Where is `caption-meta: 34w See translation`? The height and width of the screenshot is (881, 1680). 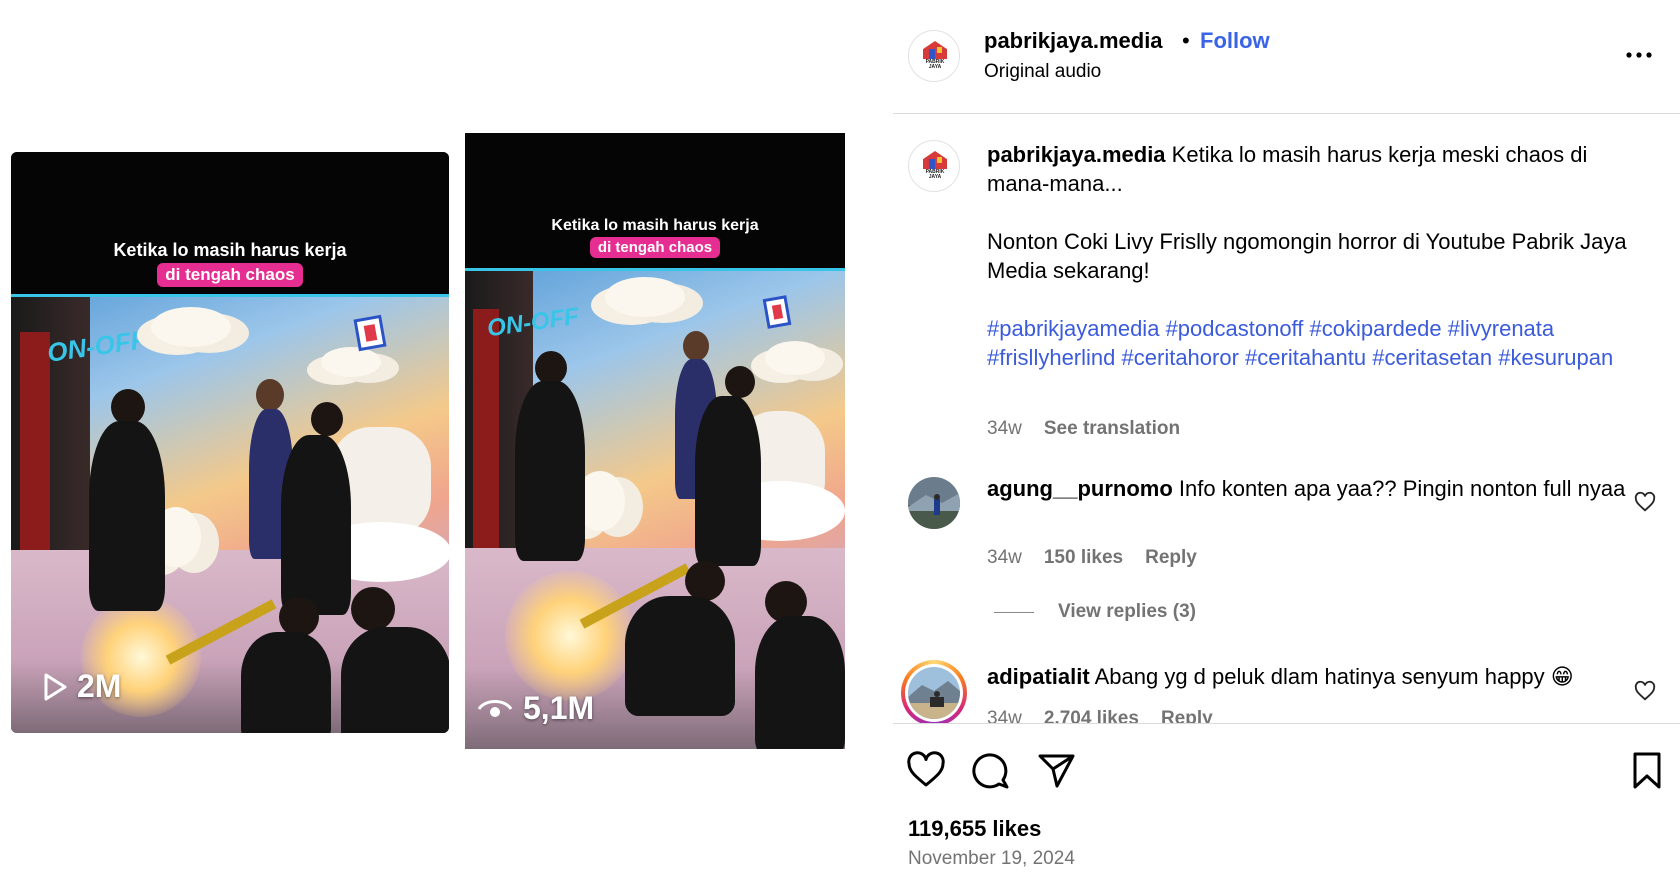
caption-meta: 34w See translation is located at coordinates (1083, 429).